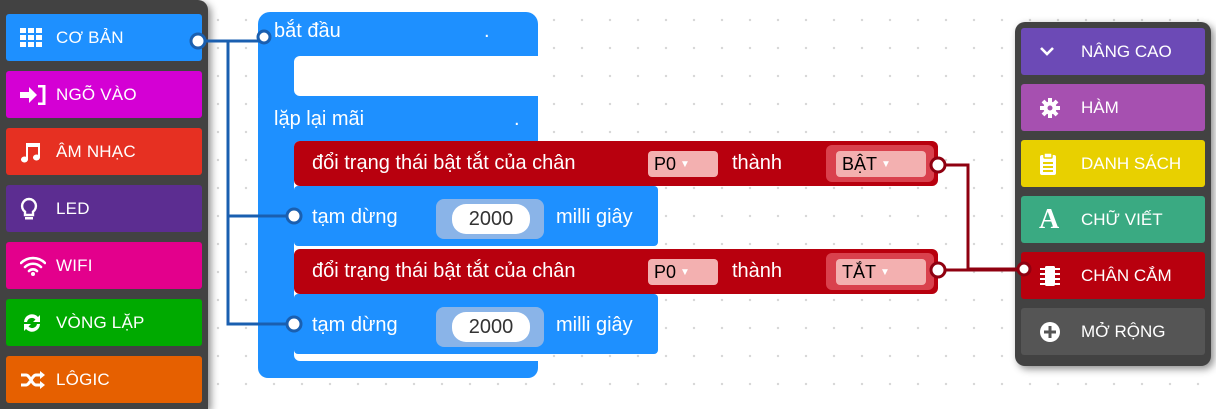  What do you see at coordinates (198, 41) in the screenshot?
I see `wire-dot` at bounding box center [198, 41].